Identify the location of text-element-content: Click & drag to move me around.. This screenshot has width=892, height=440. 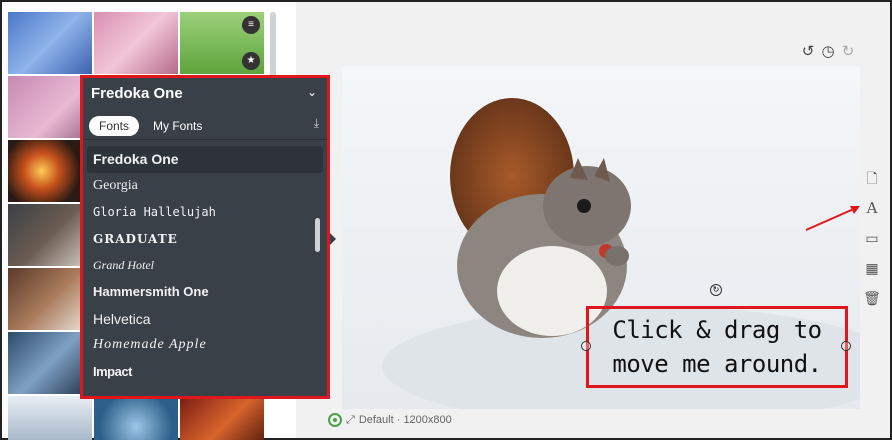
(717, 347).